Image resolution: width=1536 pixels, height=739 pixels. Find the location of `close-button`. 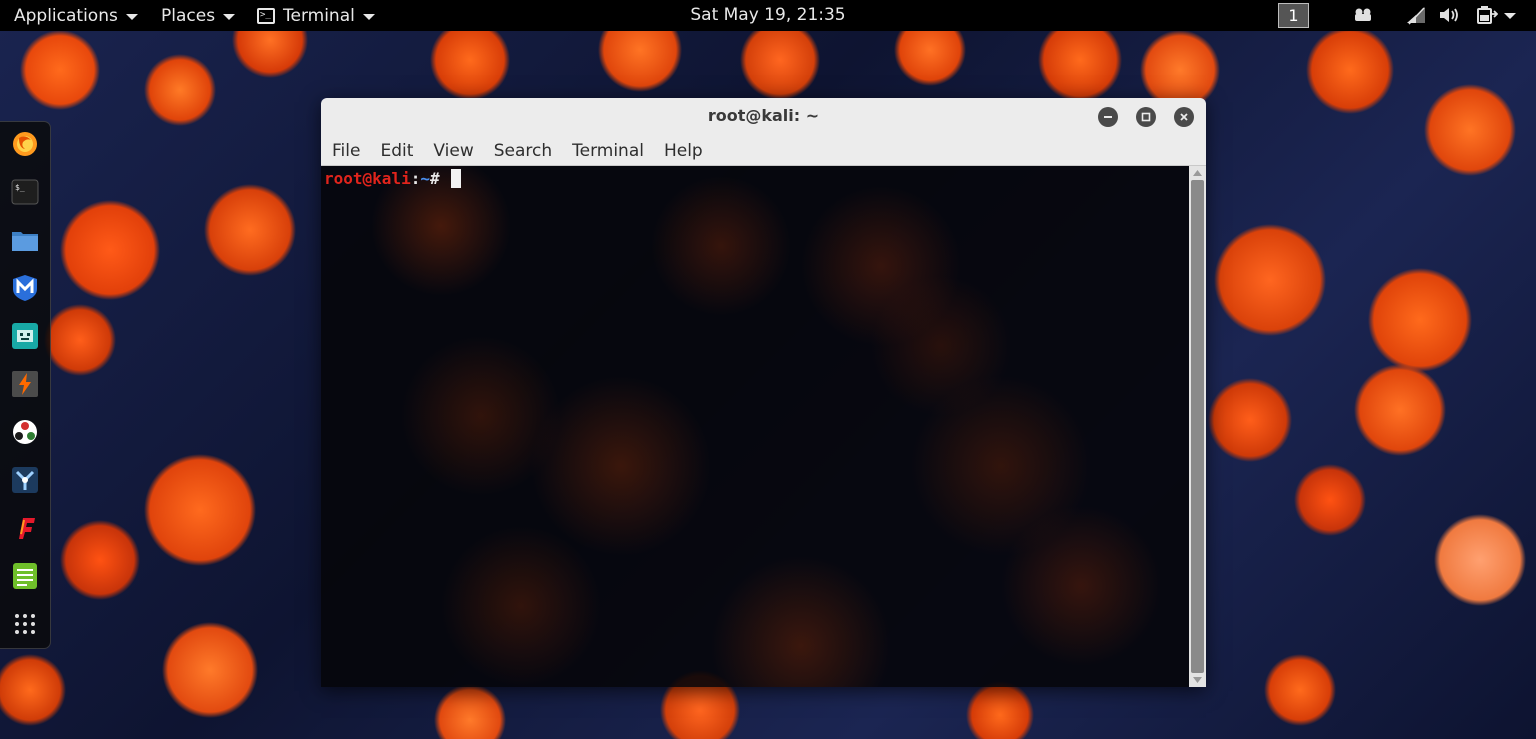

close-button is located at coordinates (1184, 117).